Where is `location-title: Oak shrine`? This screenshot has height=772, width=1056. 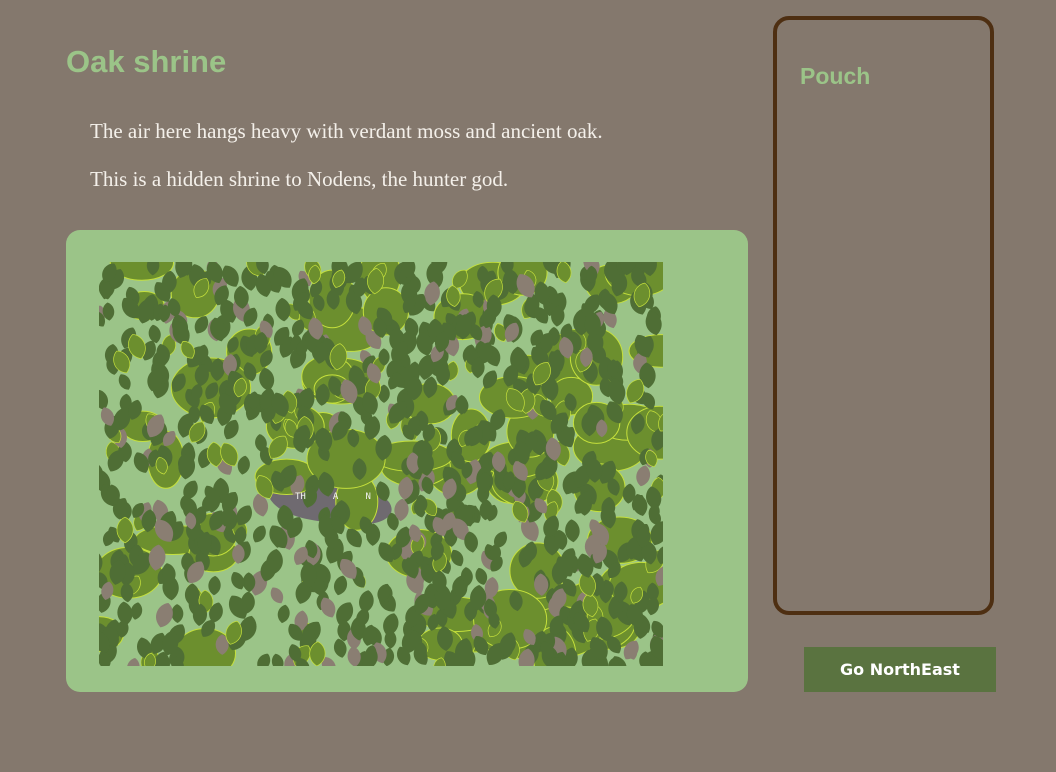 location-title: Oak shrine is located at coordinates (146, 61).